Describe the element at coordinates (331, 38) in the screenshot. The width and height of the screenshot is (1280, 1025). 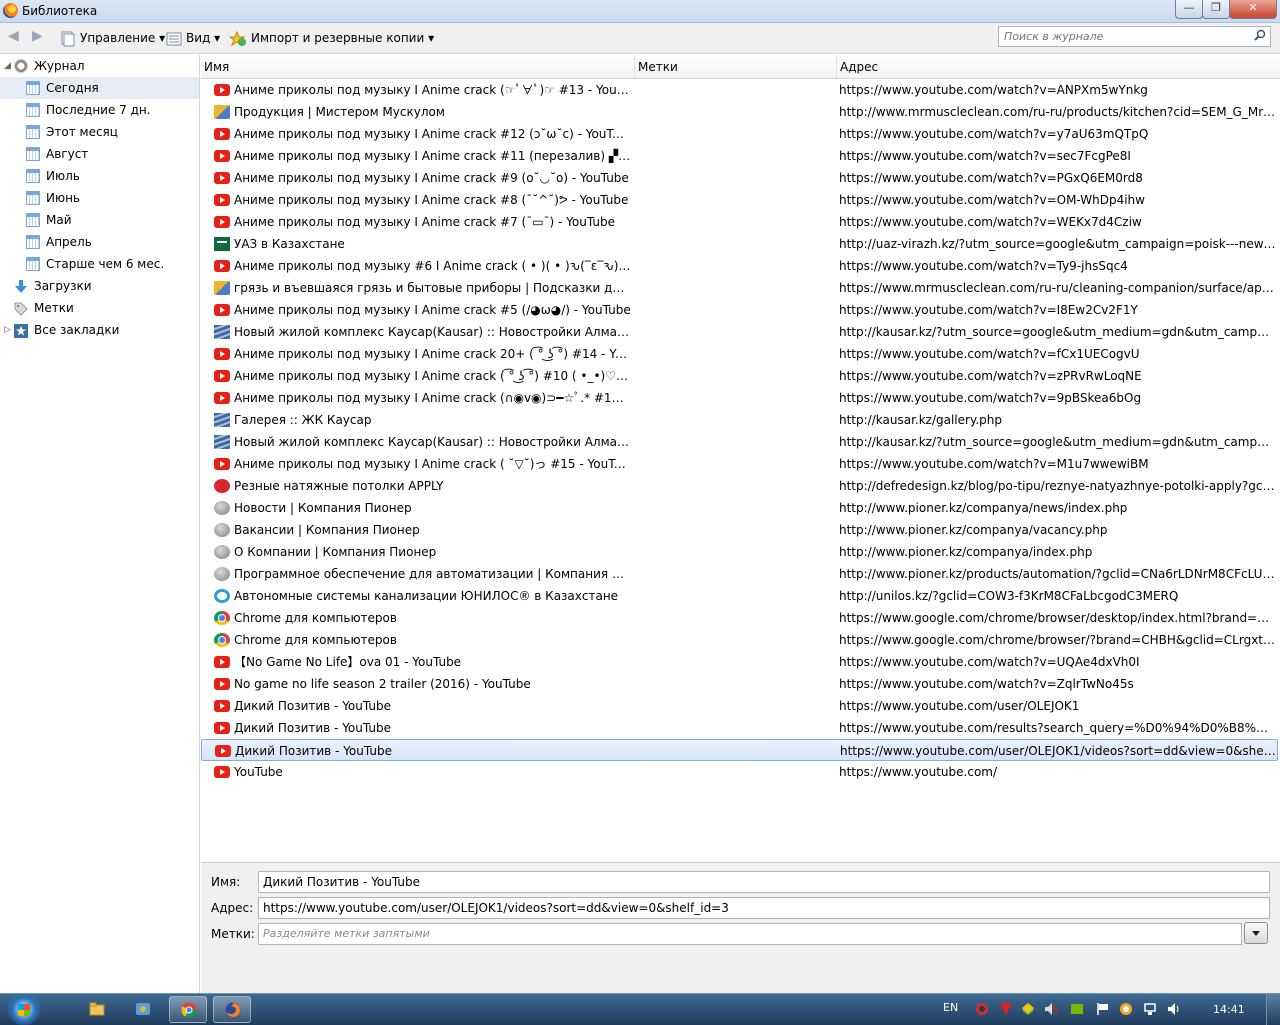
I see `import-backup-menu-button: Импорт и резервные копии ▾` at that location.